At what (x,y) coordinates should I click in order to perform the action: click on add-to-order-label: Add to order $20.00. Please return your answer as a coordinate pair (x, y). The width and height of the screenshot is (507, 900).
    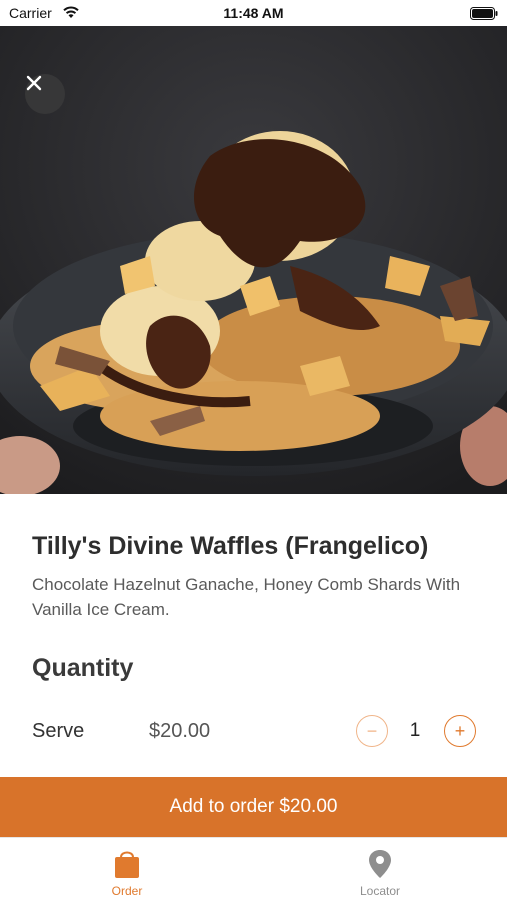
    Looking at the image, I should click on (253, 806).